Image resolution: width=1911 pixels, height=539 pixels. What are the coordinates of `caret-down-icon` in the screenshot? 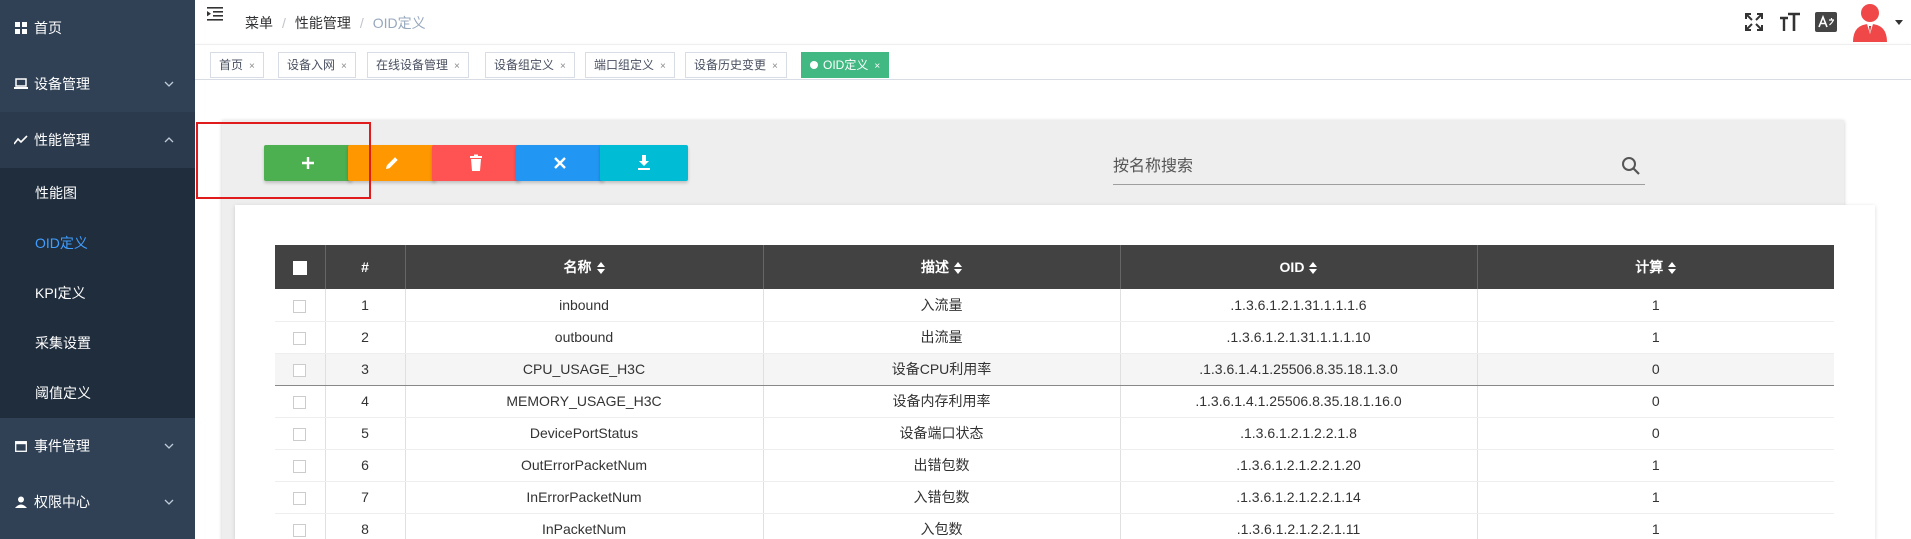 It's located at (1899, 22).